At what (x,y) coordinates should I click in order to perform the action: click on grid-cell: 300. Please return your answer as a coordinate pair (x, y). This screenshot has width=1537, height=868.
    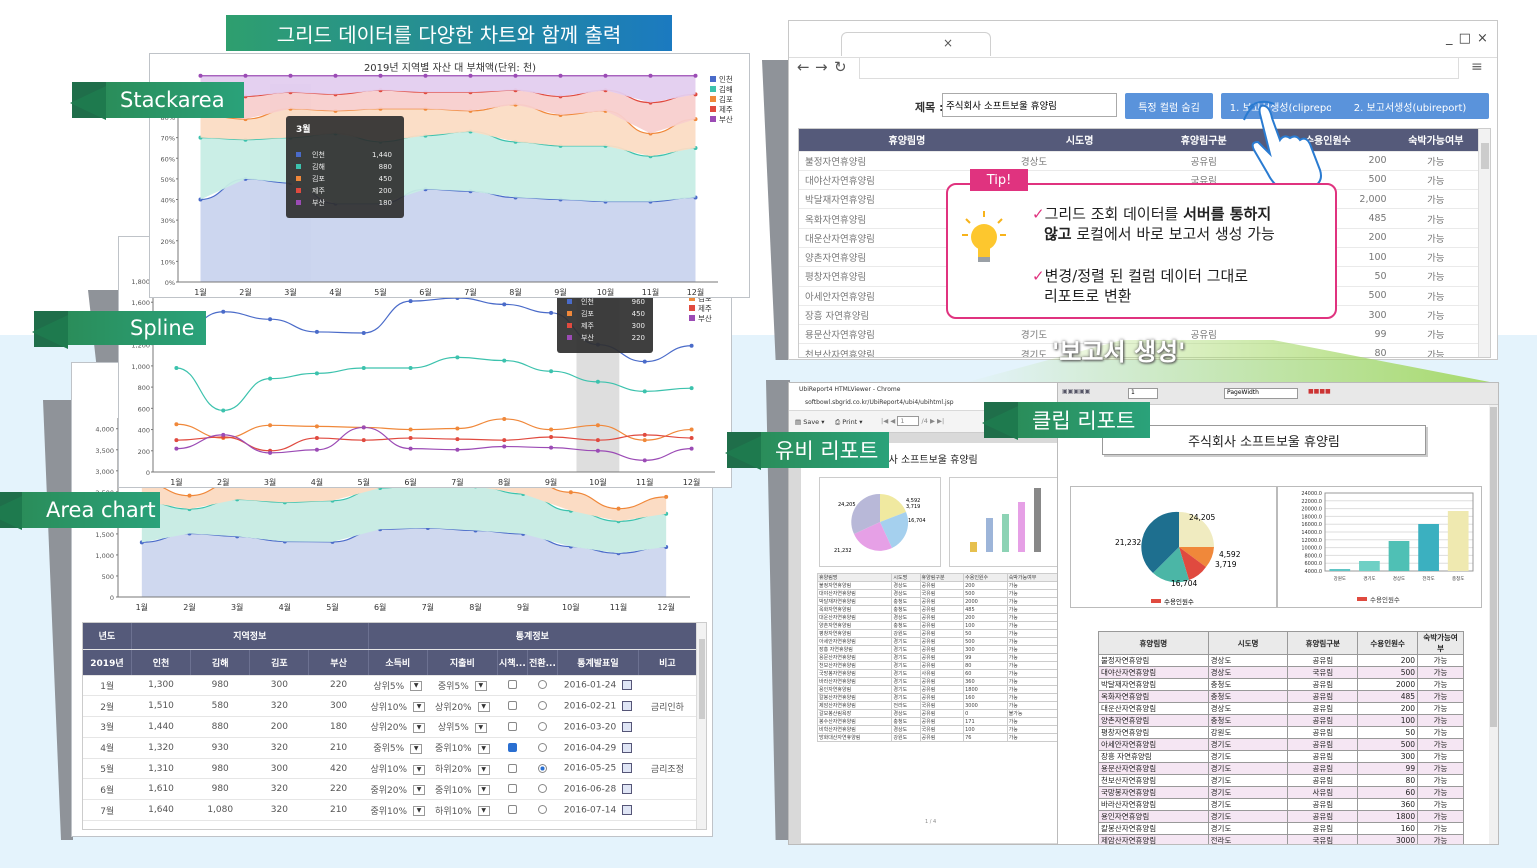
    Looking at the image, I should click on (279, 686).